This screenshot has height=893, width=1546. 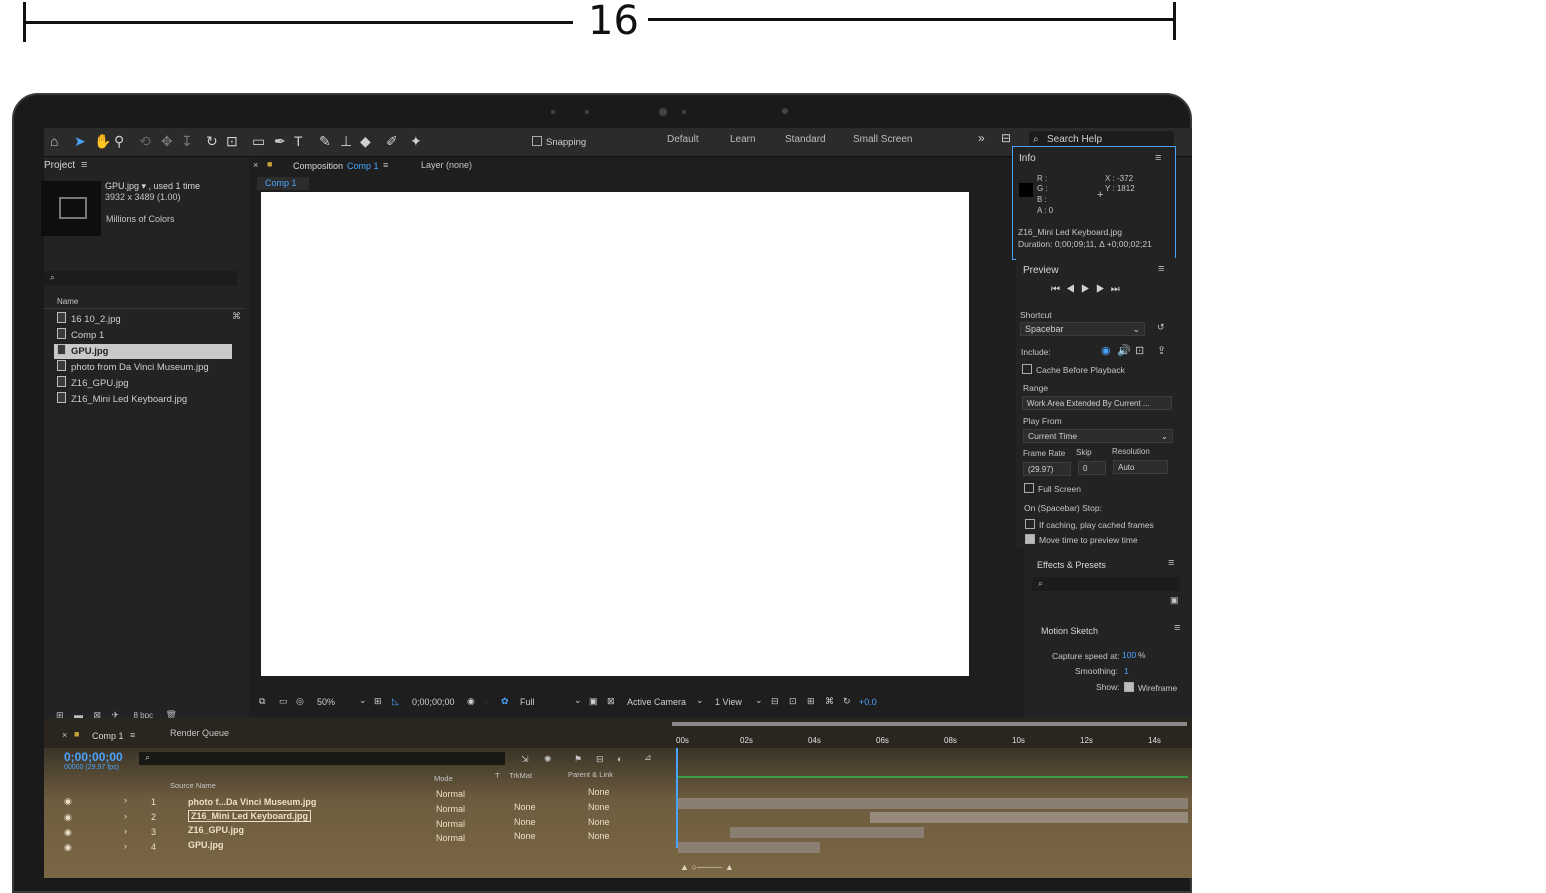 I want to click on zoom-out-icon: ▲ ○──── ▲, so click(x=707, y=867).